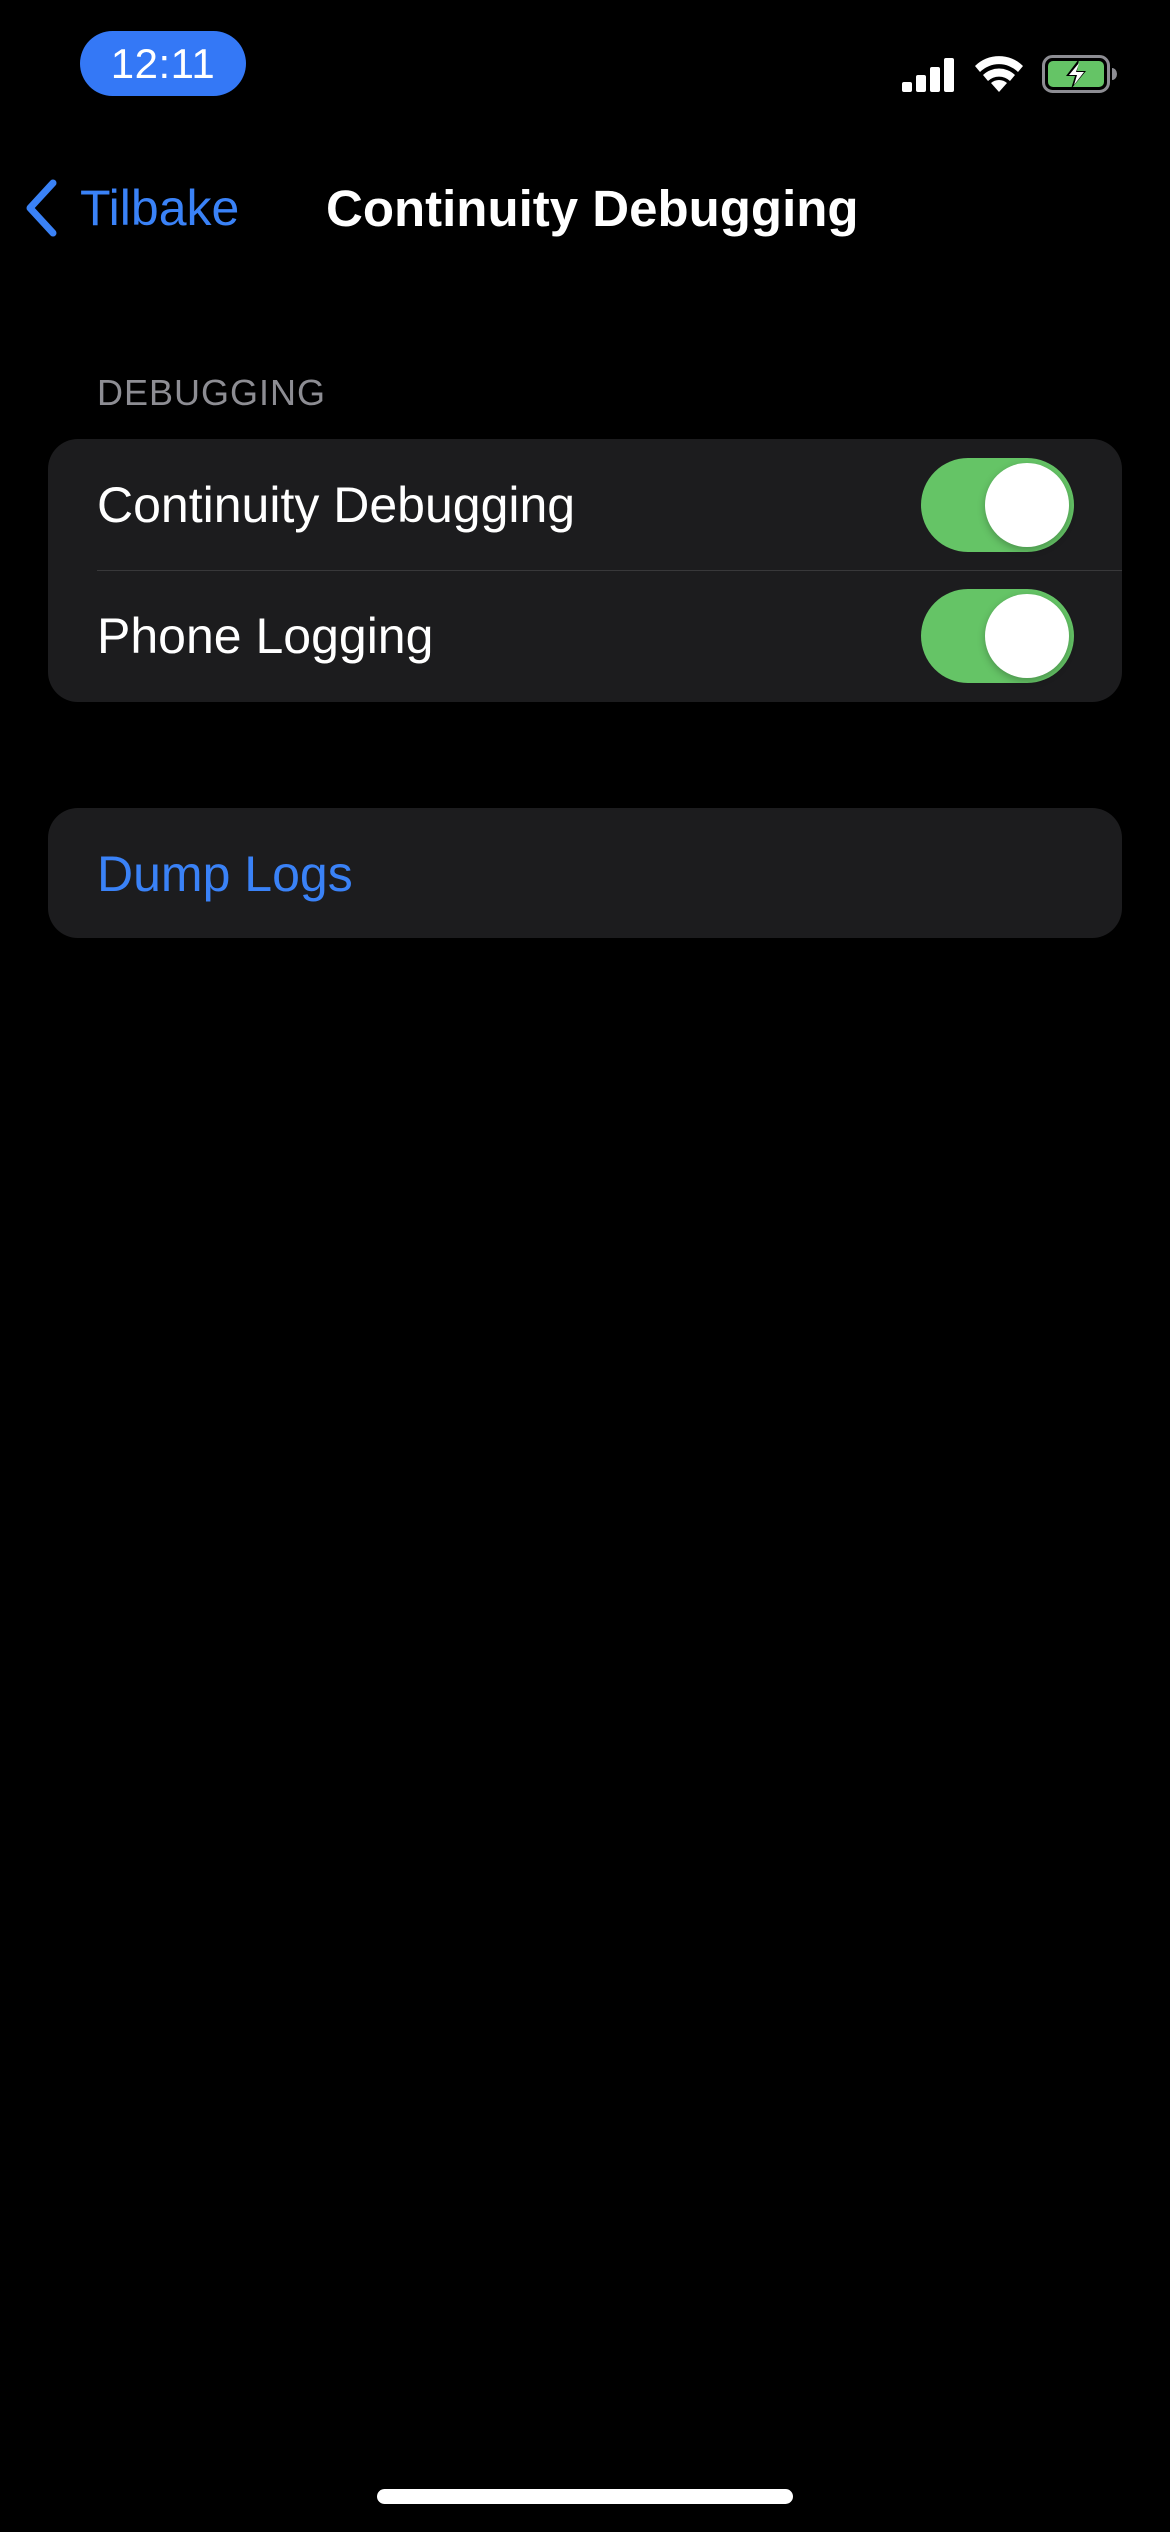  What do you see at coordinates (212, 392) in the screenshot?
I see `section-header-debugging: DEBUGGING` at bounding box center [212, 392].